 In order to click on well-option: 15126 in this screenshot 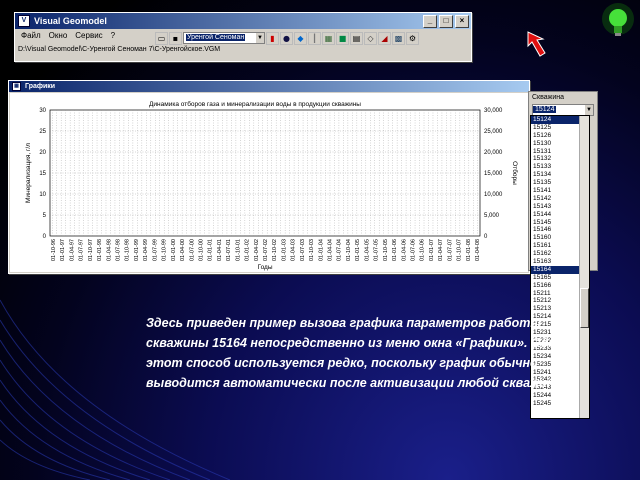, I will do `click(555, 136)`.